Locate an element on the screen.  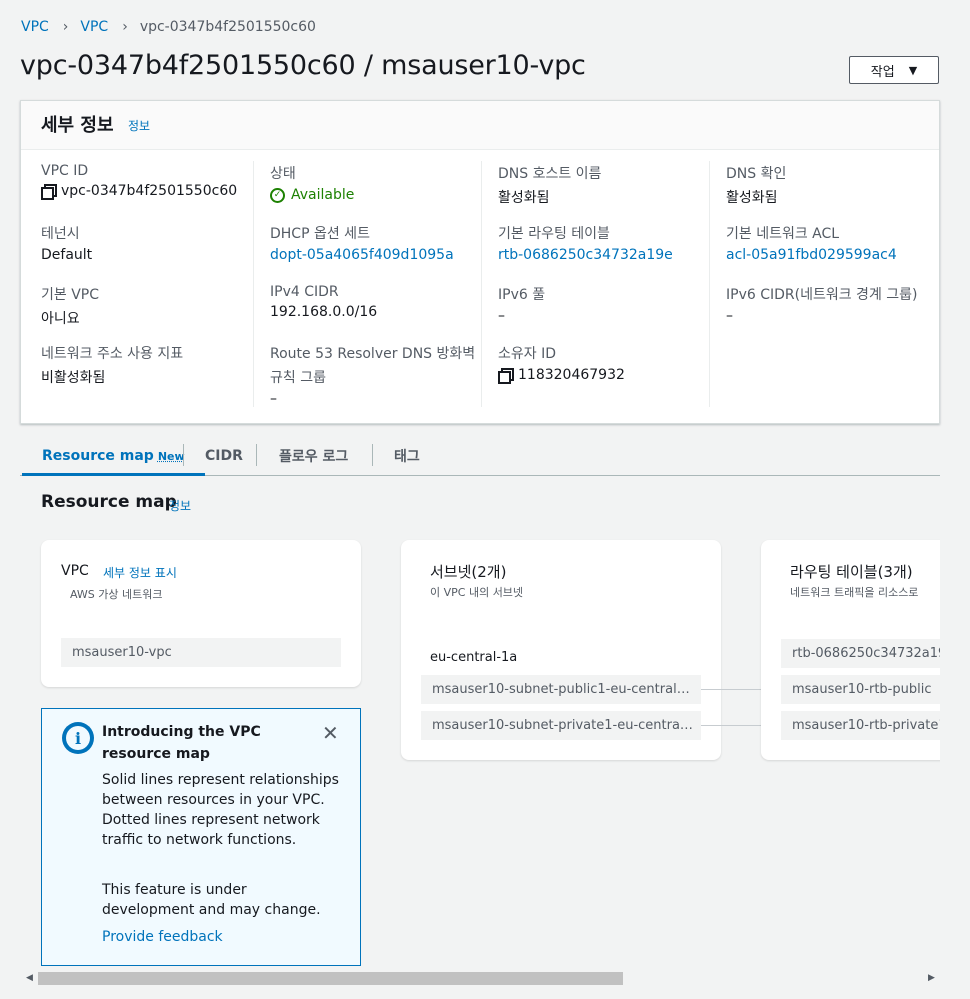
tab-flow-logs: 플로우 로그 is located at coordinates (313, 456).